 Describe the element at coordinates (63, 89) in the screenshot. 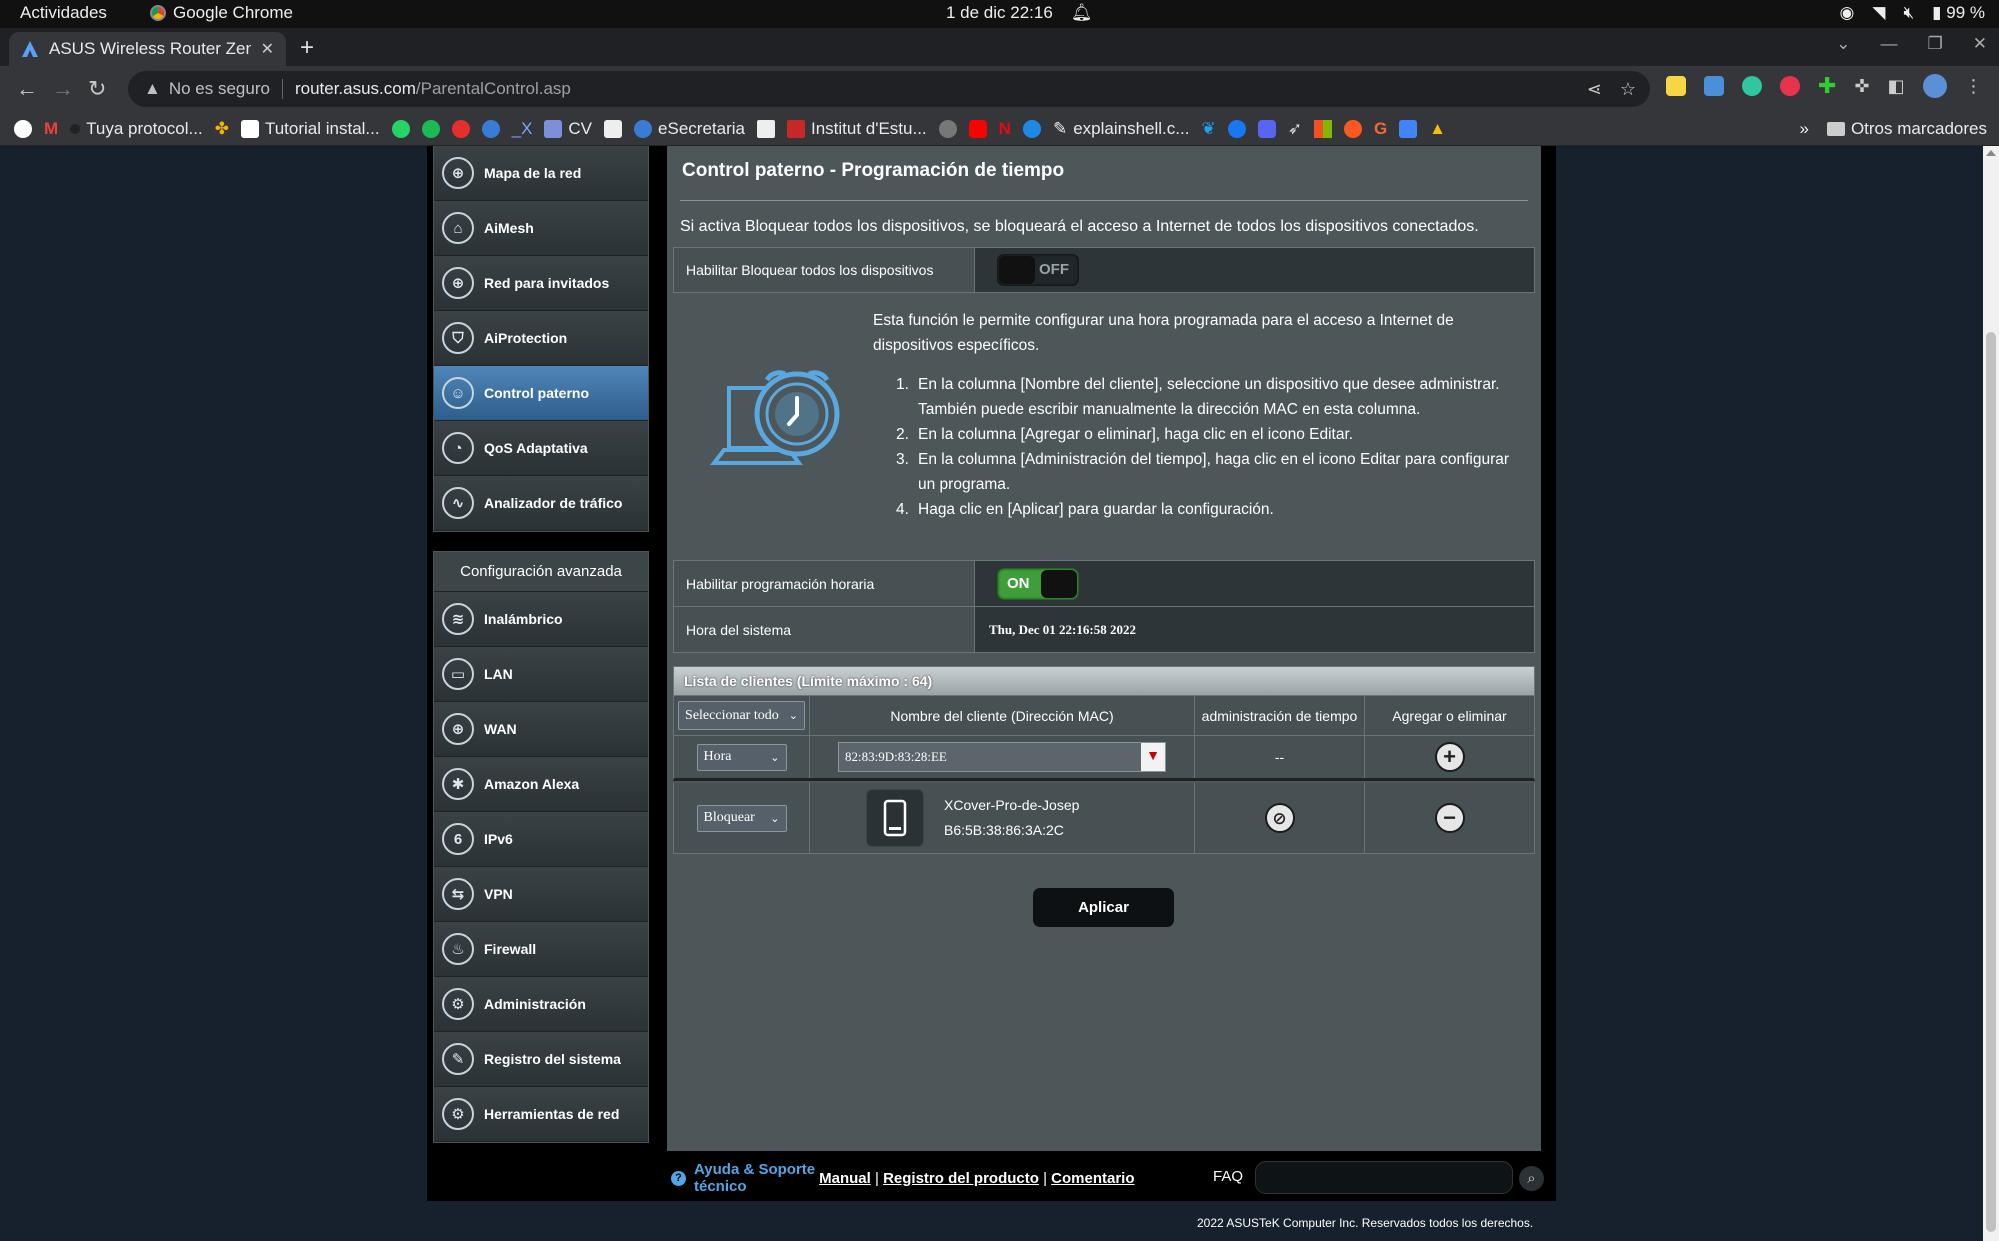

I see `forward-icon: →` at that location.